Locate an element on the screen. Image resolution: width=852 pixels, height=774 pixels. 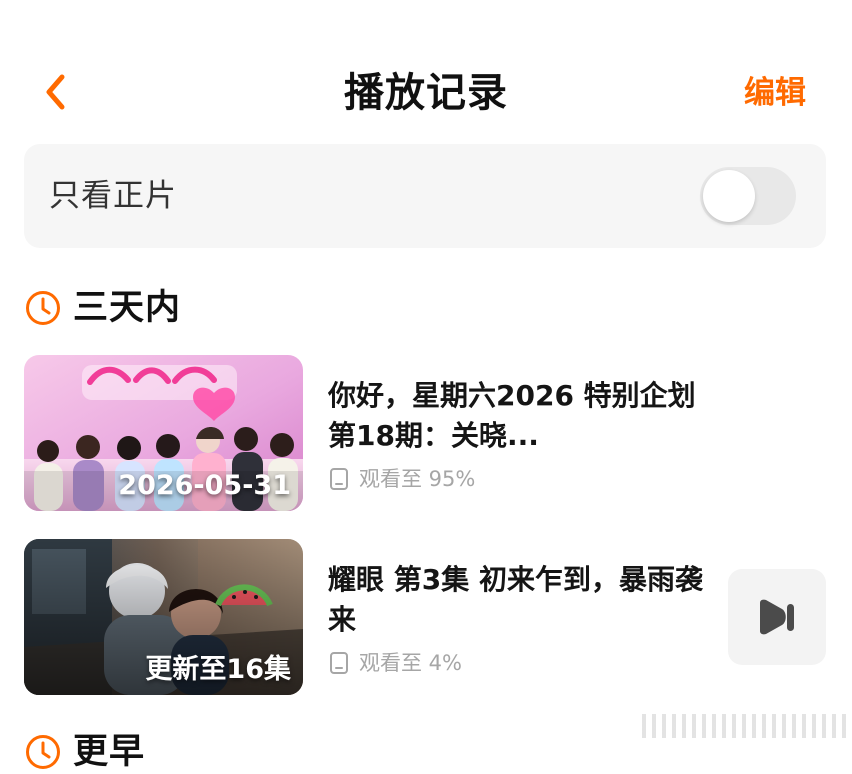
recent-three-days-section-header: 三天内 is located at coordinates (102, 308).